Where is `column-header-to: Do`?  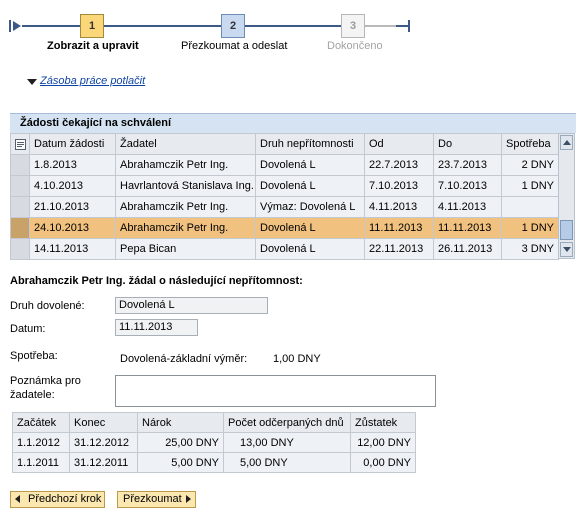
column-header-to: Do is located at coordinates (467, 144).